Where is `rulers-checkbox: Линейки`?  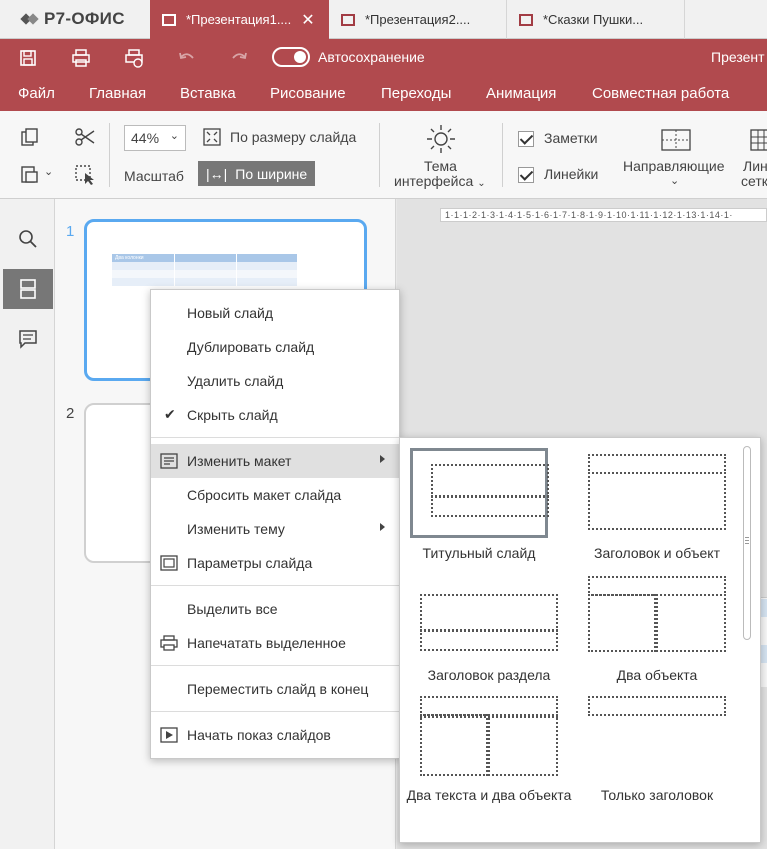 rulers-checkbox: Линейки is located at coordinates (558, 175).